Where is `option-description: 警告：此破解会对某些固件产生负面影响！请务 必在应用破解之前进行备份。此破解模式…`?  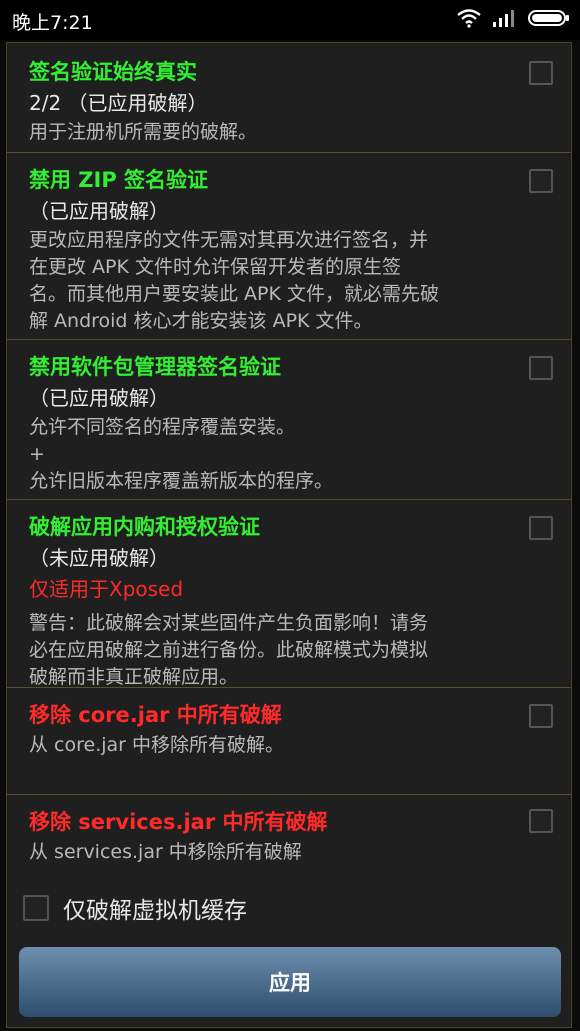 option-description: 警告：此破解会对某些固件产生负面影响！请务 必在应用破解之前进行备份。此破解模式… is located at coordinates (229, 650).